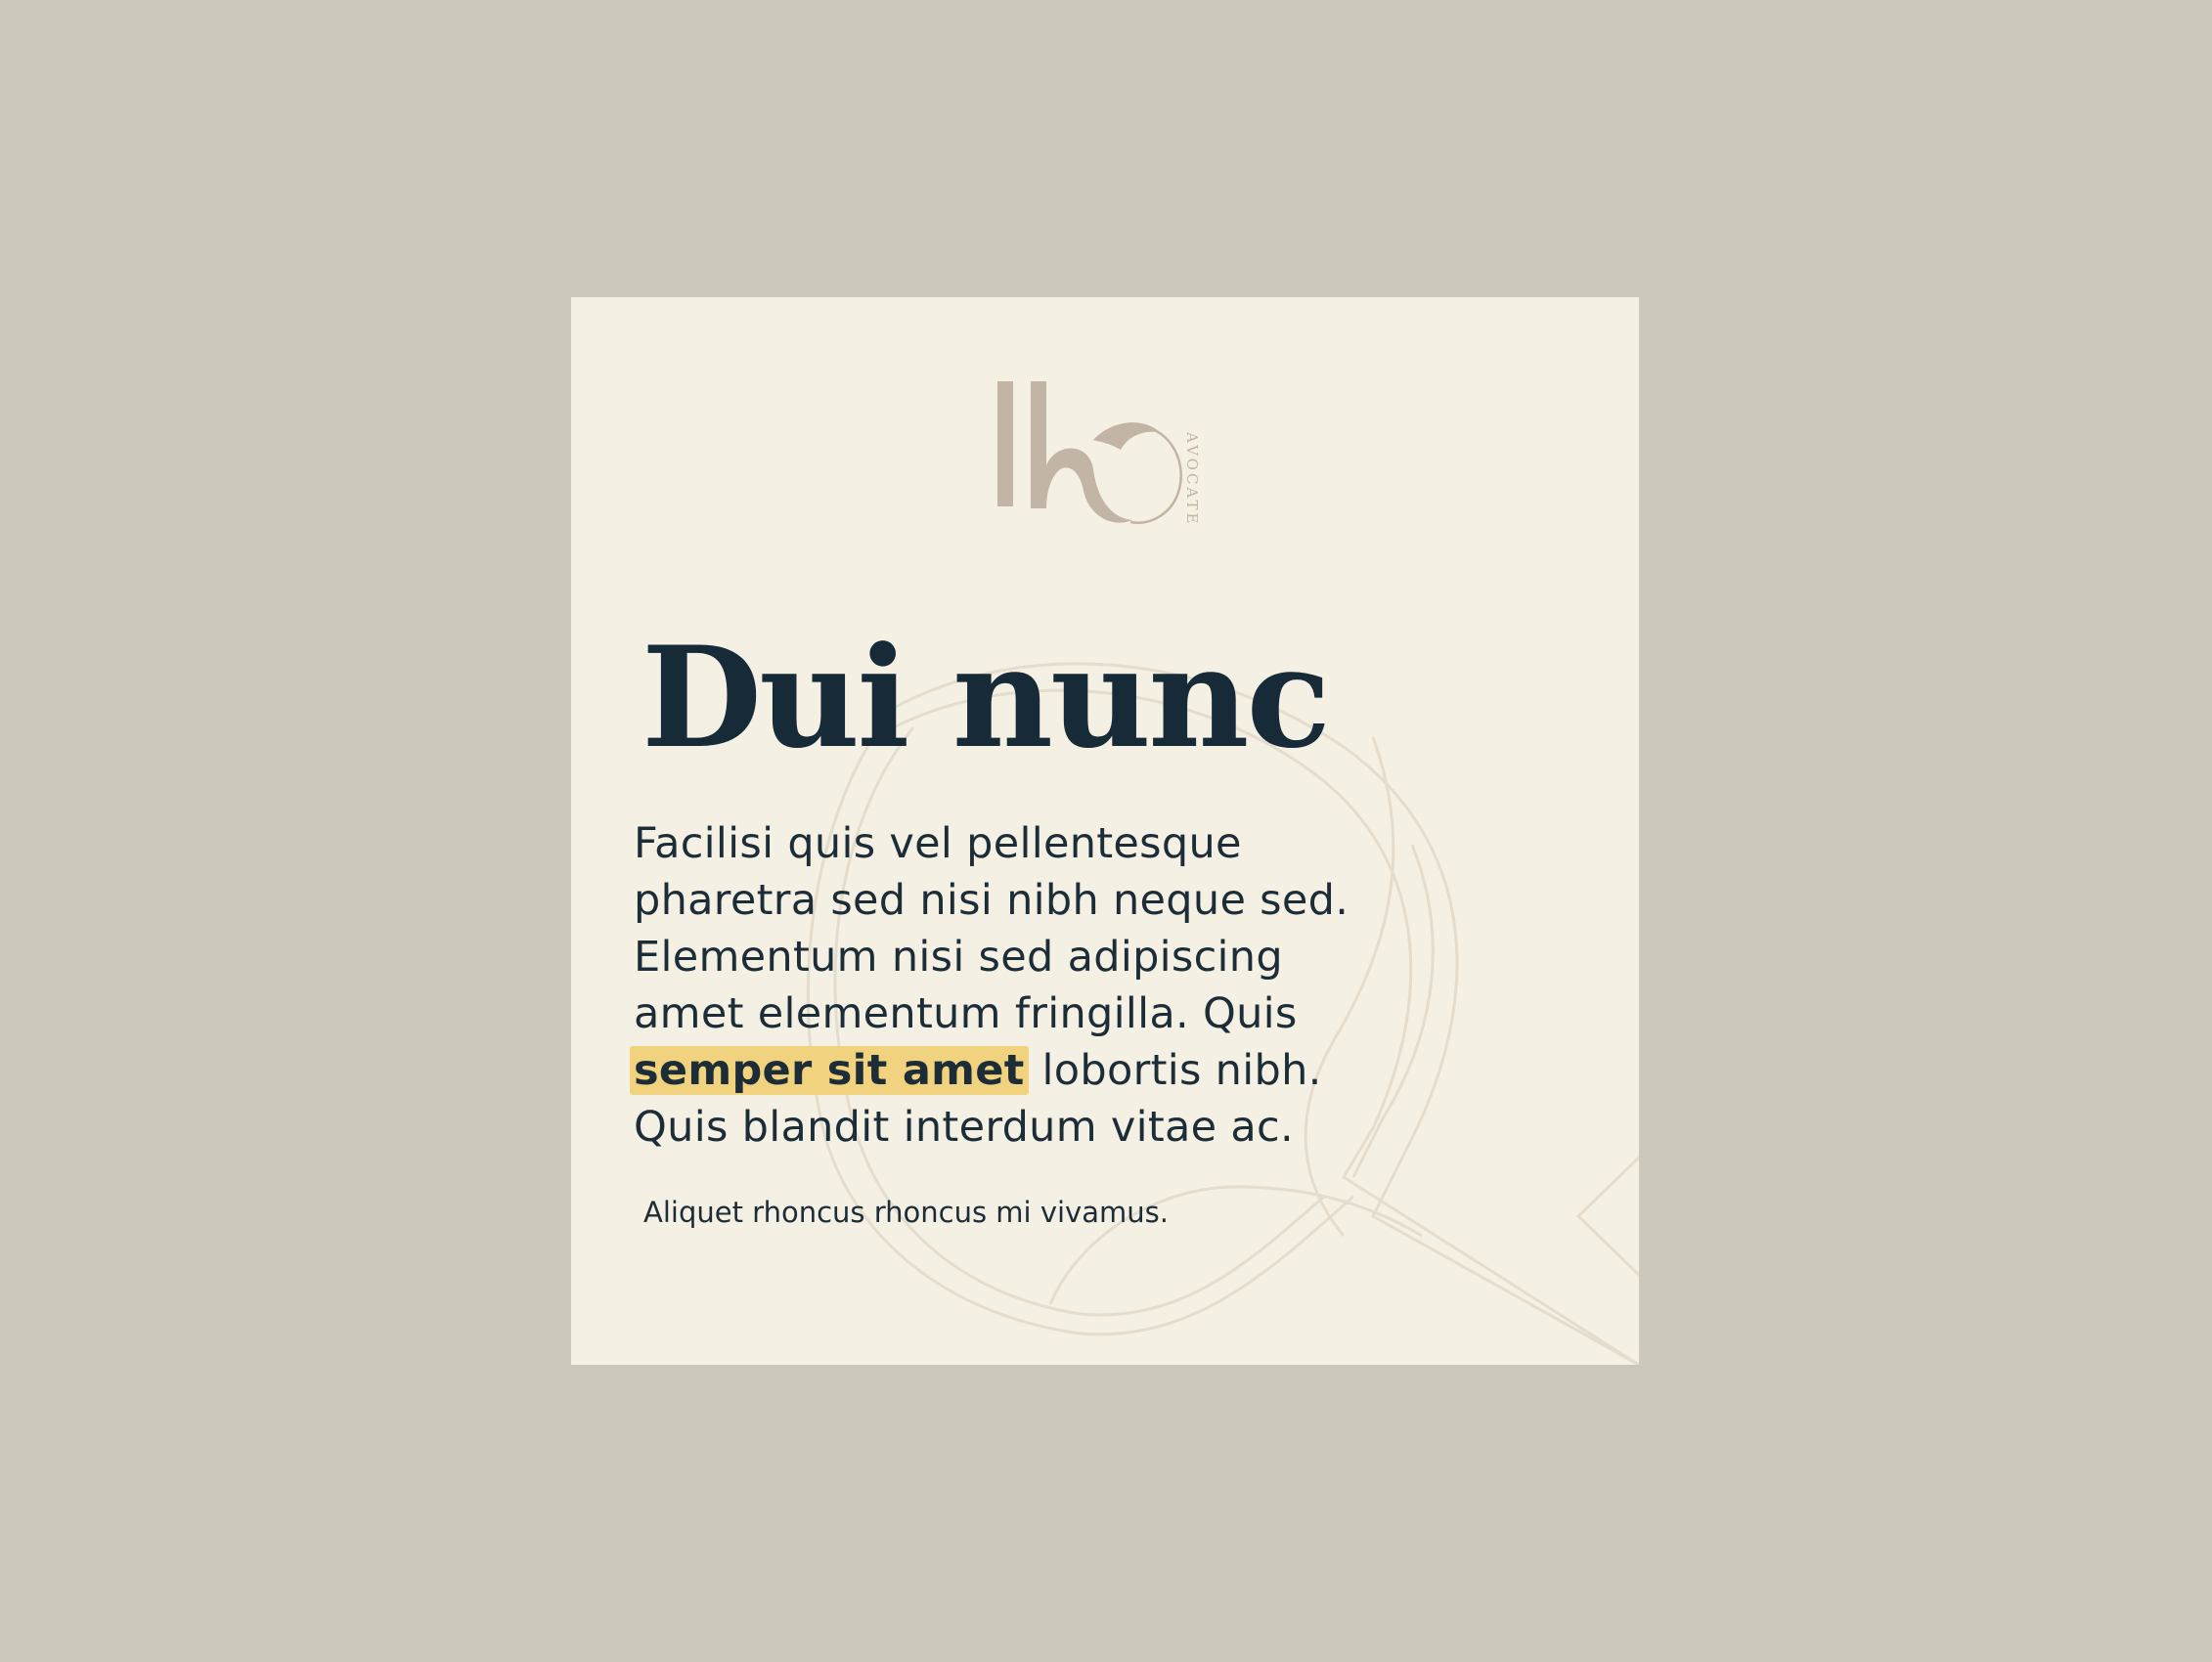 The height and width of the screenshot is (1662, 2212). What do you see at coordinates (1005, 443) in the screenshot?
I see `logo-letter-l` at bounding box center [1005, 443].